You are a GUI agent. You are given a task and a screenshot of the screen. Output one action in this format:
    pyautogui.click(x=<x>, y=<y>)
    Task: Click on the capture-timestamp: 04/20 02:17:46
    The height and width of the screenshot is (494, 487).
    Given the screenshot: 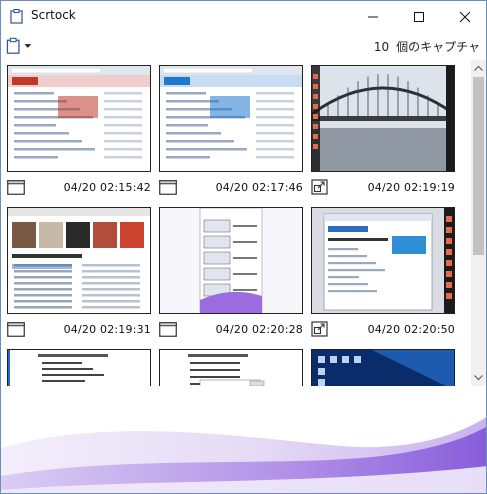 What is the action you would take?
    pyautogui.click(x=259, y=187)
    